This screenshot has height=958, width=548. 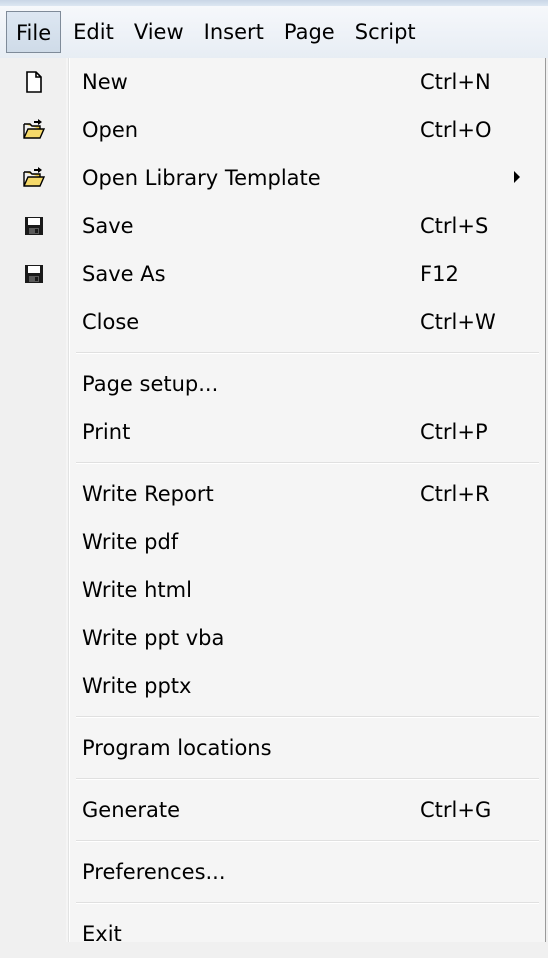 I want to click on menu-script: Script, so click(x=385, y=32).